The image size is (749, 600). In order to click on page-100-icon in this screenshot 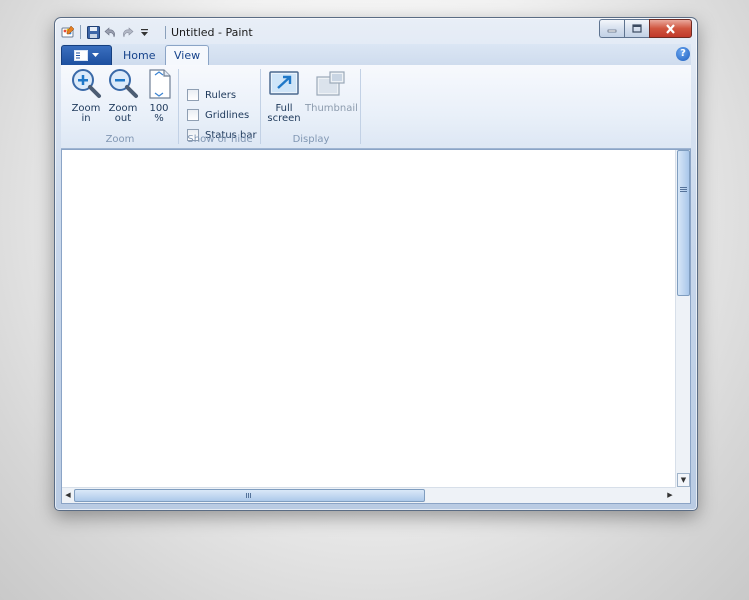, I will do `click(159, 84)`.